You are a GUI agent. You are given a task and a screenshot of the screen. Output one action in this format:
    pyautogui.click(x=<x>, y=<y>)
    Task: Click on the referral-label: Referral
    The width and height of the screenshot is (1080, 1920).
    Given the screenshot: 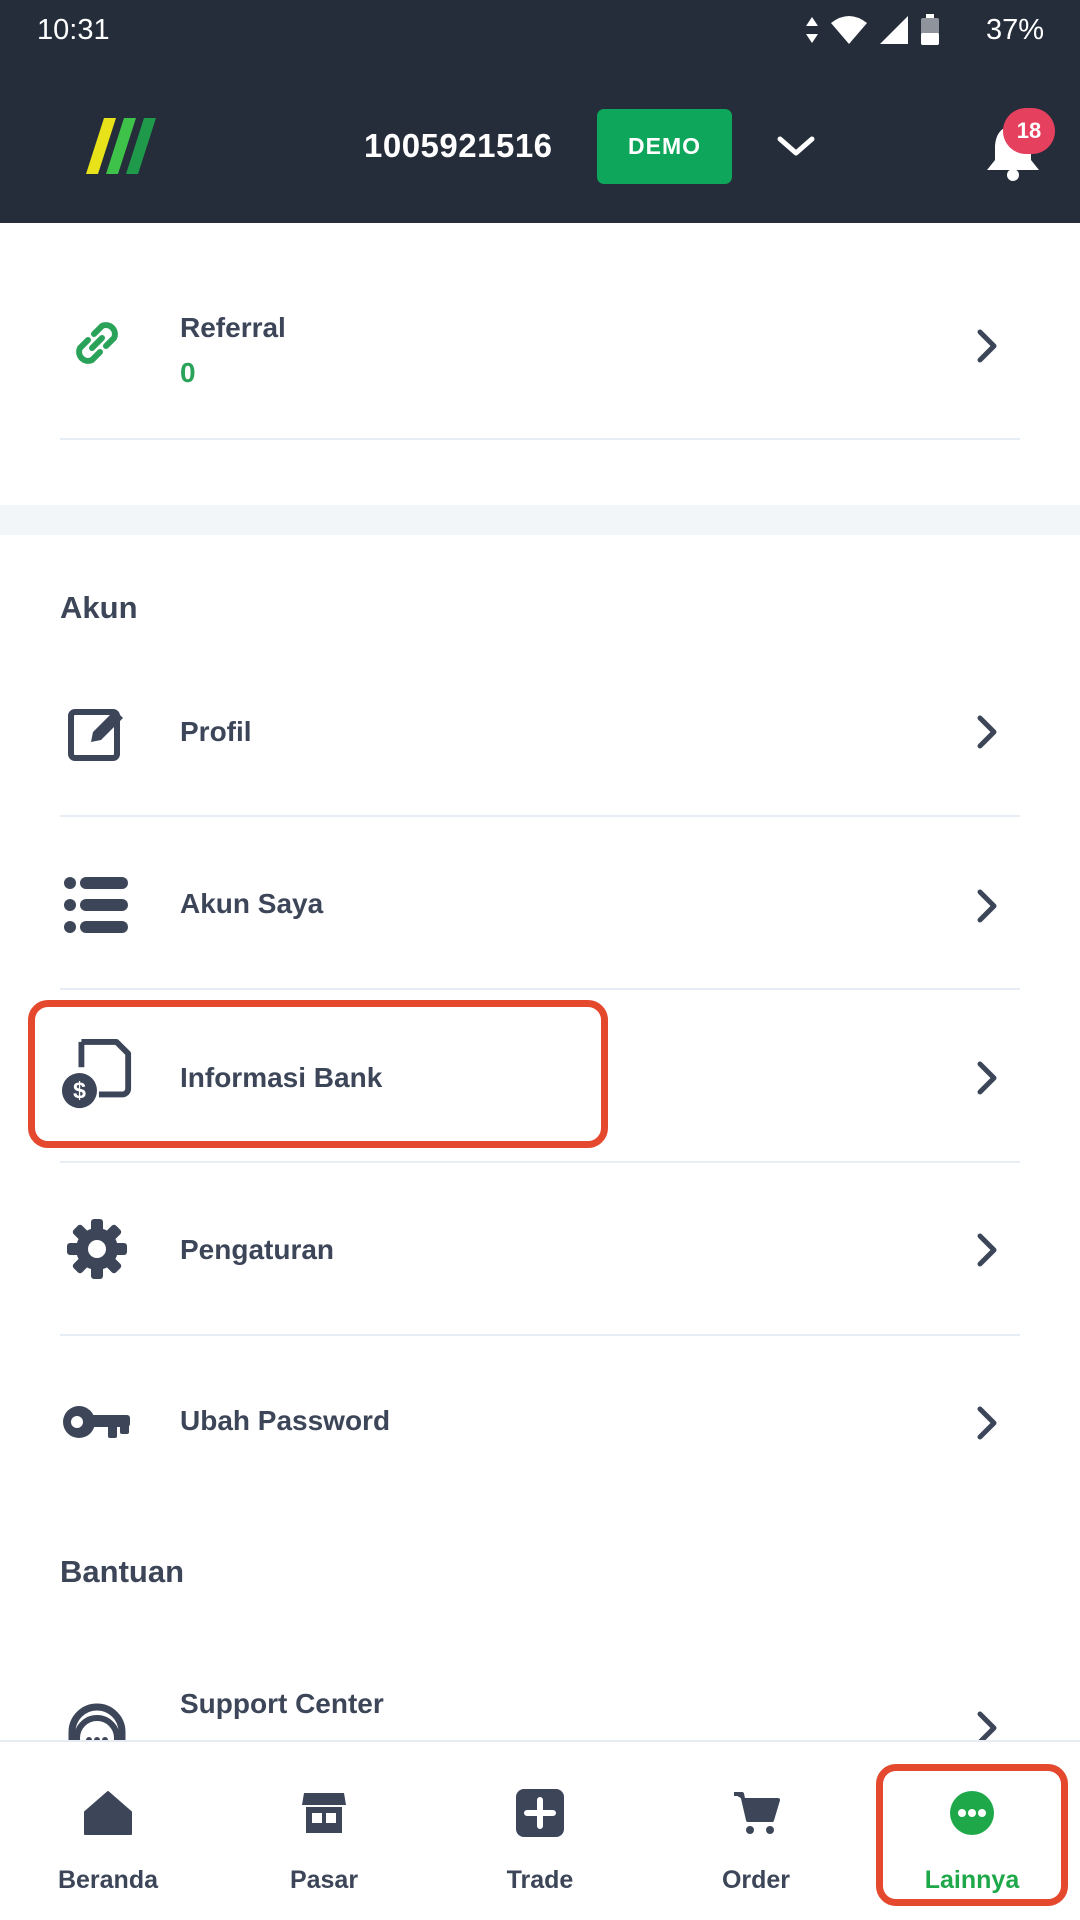 What is the action you would take?
    pyautogui.click(x=233, y=327)
    